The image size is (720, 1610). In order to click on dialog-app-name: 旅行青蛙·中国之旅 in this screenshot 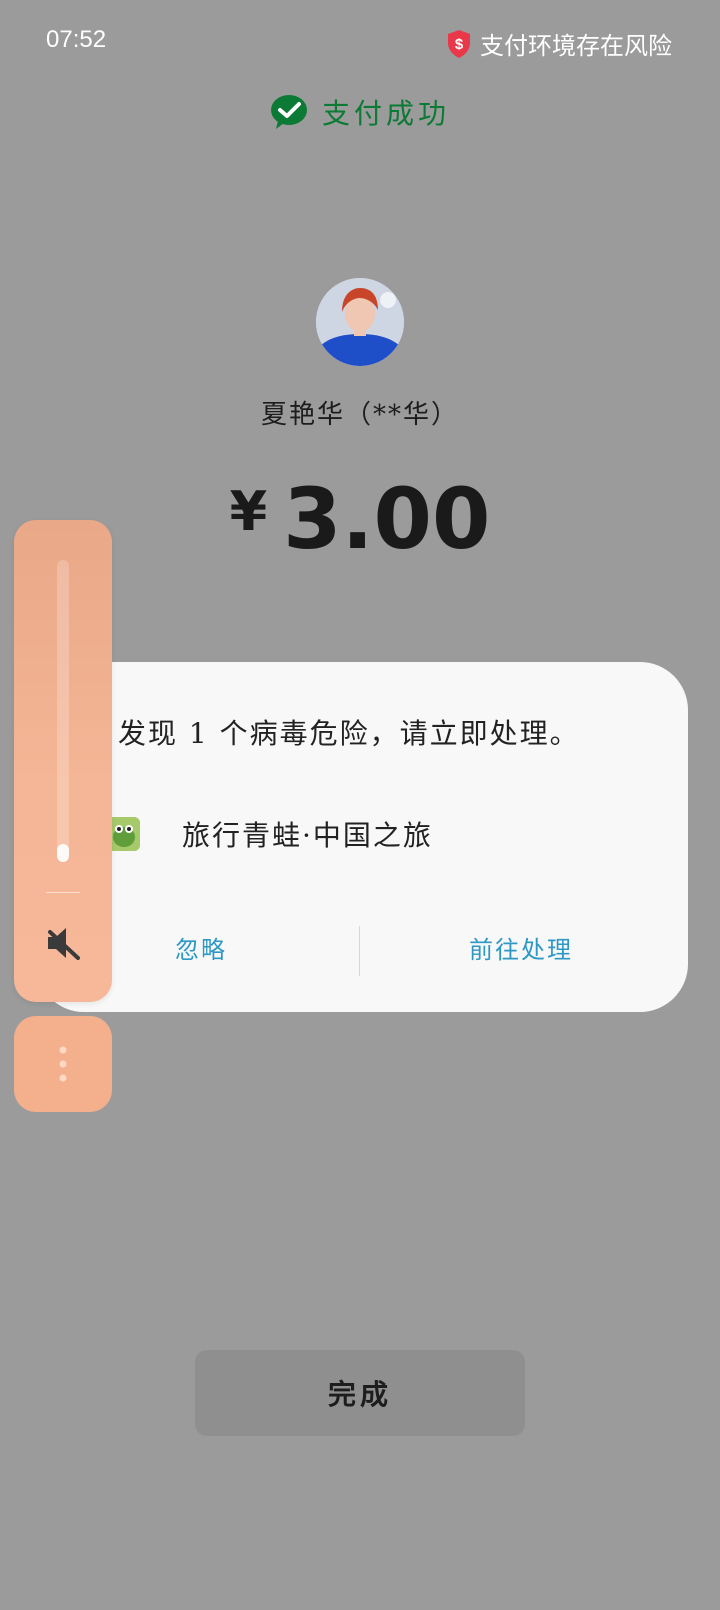, I will do `click(307, 835)`.